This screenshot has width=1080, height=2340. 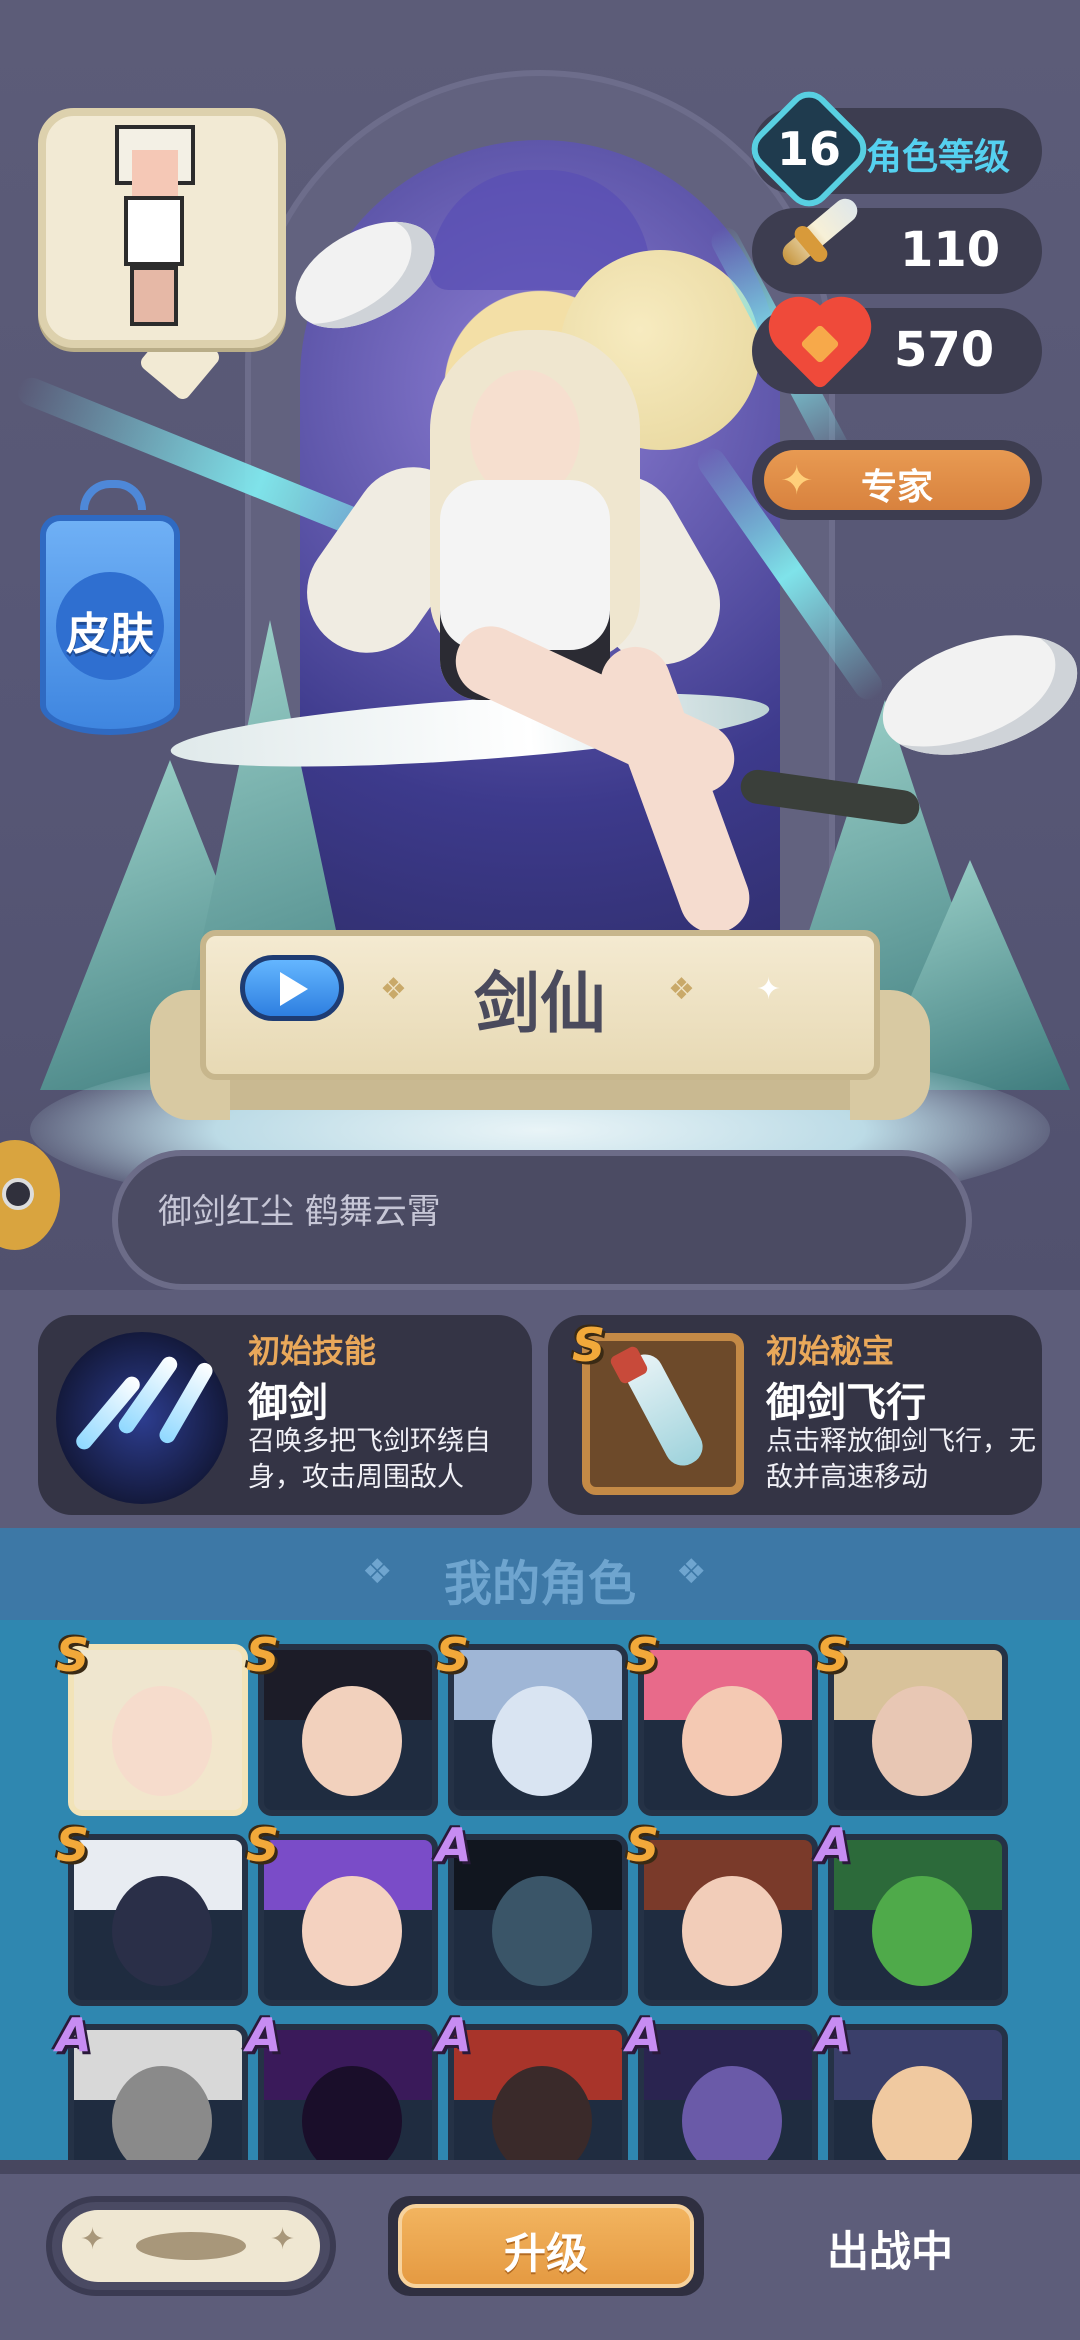 I want to click on attack-value: 110, so click(x=950, y=250).